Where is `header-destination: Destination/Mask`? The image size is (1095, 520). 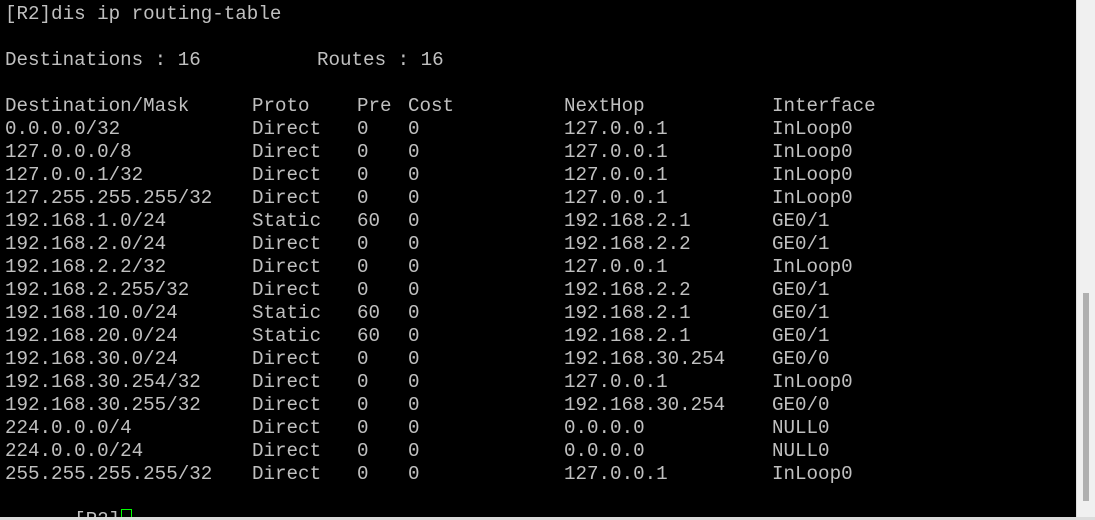 header-destination: Destination/Mask is located at coordinates (97, 106).